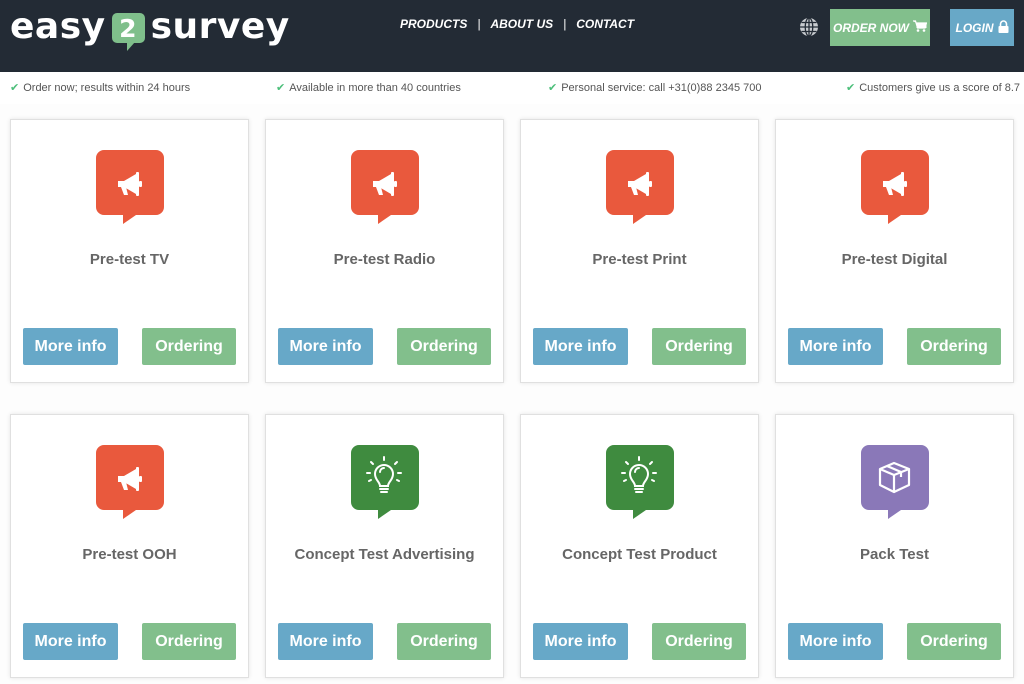  I want to click on product-card: Pre-test Radio More info Ordering, so click(384, 251).